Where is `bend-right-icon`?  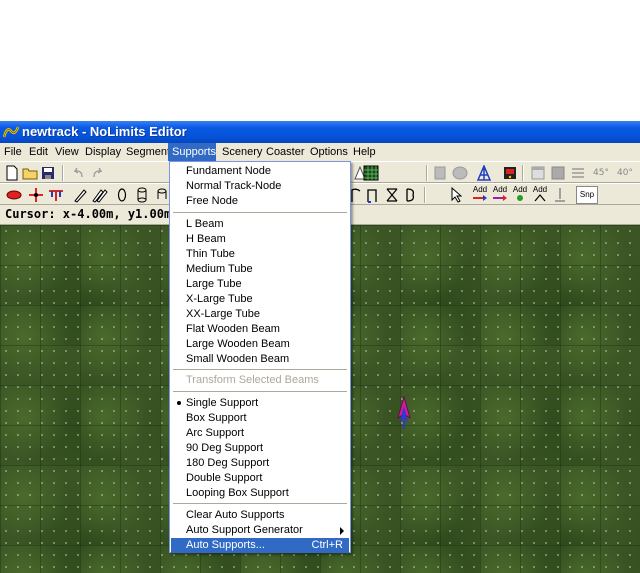 bend-right-icon is located at coordinates (372, 195).